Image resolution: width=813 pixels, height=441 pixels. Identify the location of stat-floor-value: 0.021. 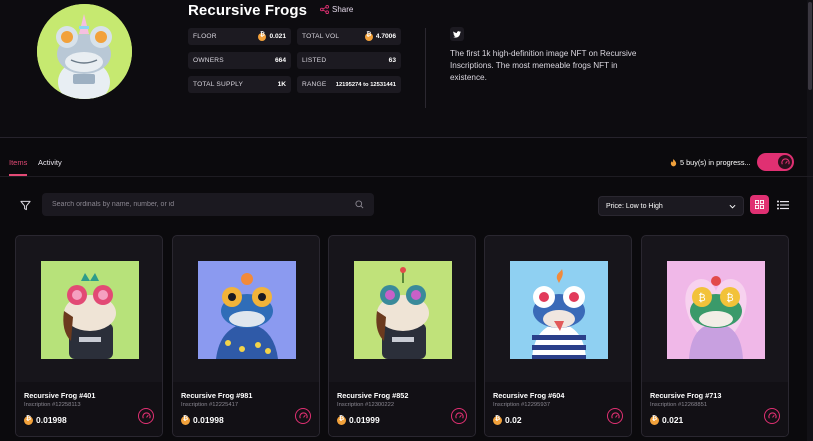
(277, 36).